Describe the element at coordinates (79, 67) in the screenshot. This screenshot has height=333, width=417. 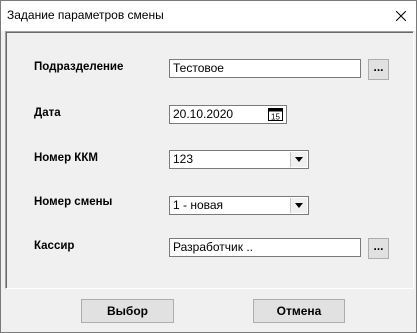
I see `division-label: Подразделение` at that location.